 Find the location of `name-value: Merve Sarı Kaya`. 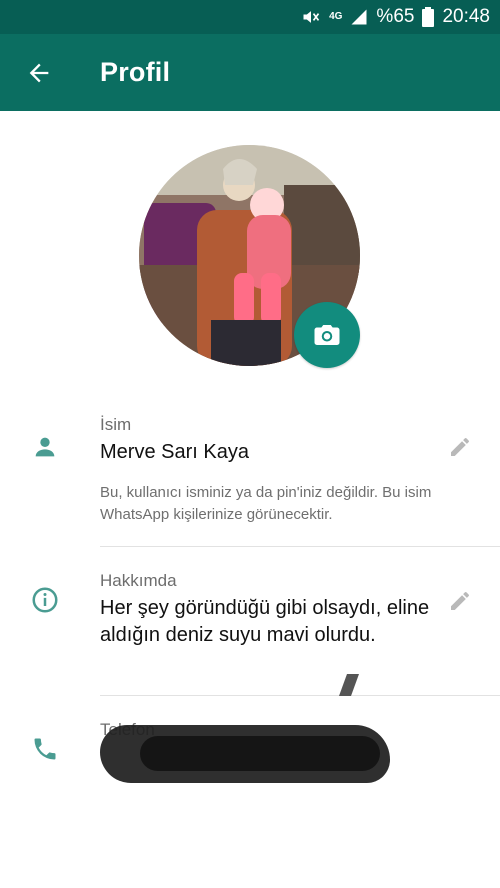

name-value: Merve Sarı Kaya is located at coordinates (174, 452).